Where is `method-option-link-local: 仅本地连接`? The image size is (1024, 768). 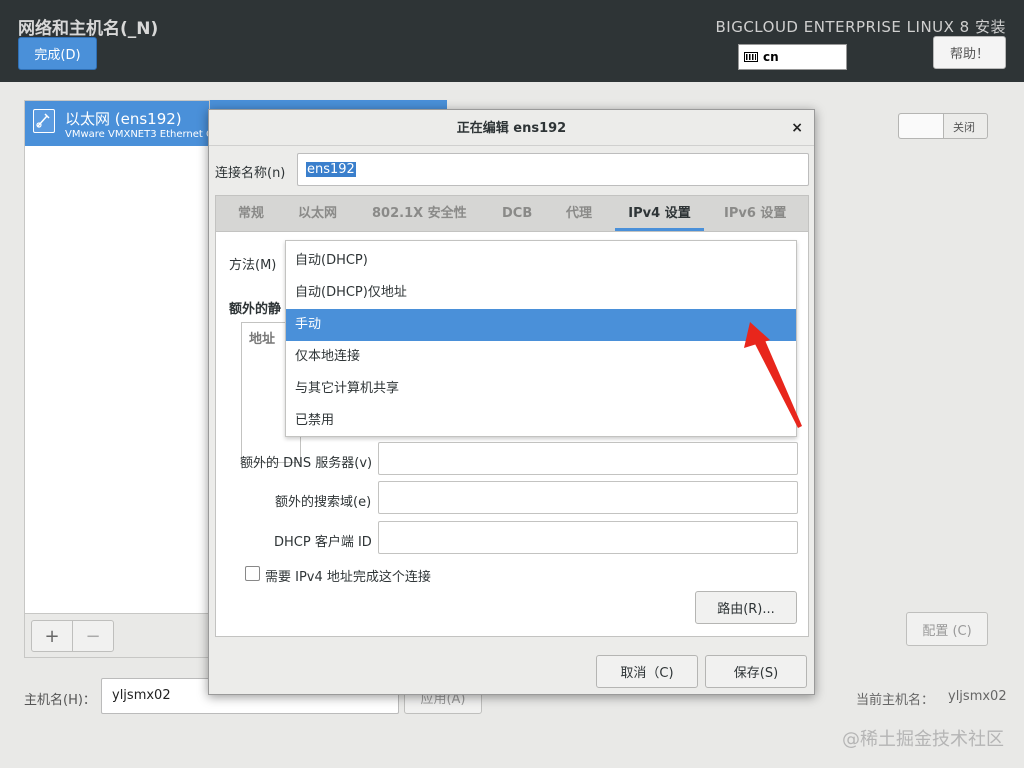 method-option-link-local: 仅本地连接 is located at coordinates (541, 357).